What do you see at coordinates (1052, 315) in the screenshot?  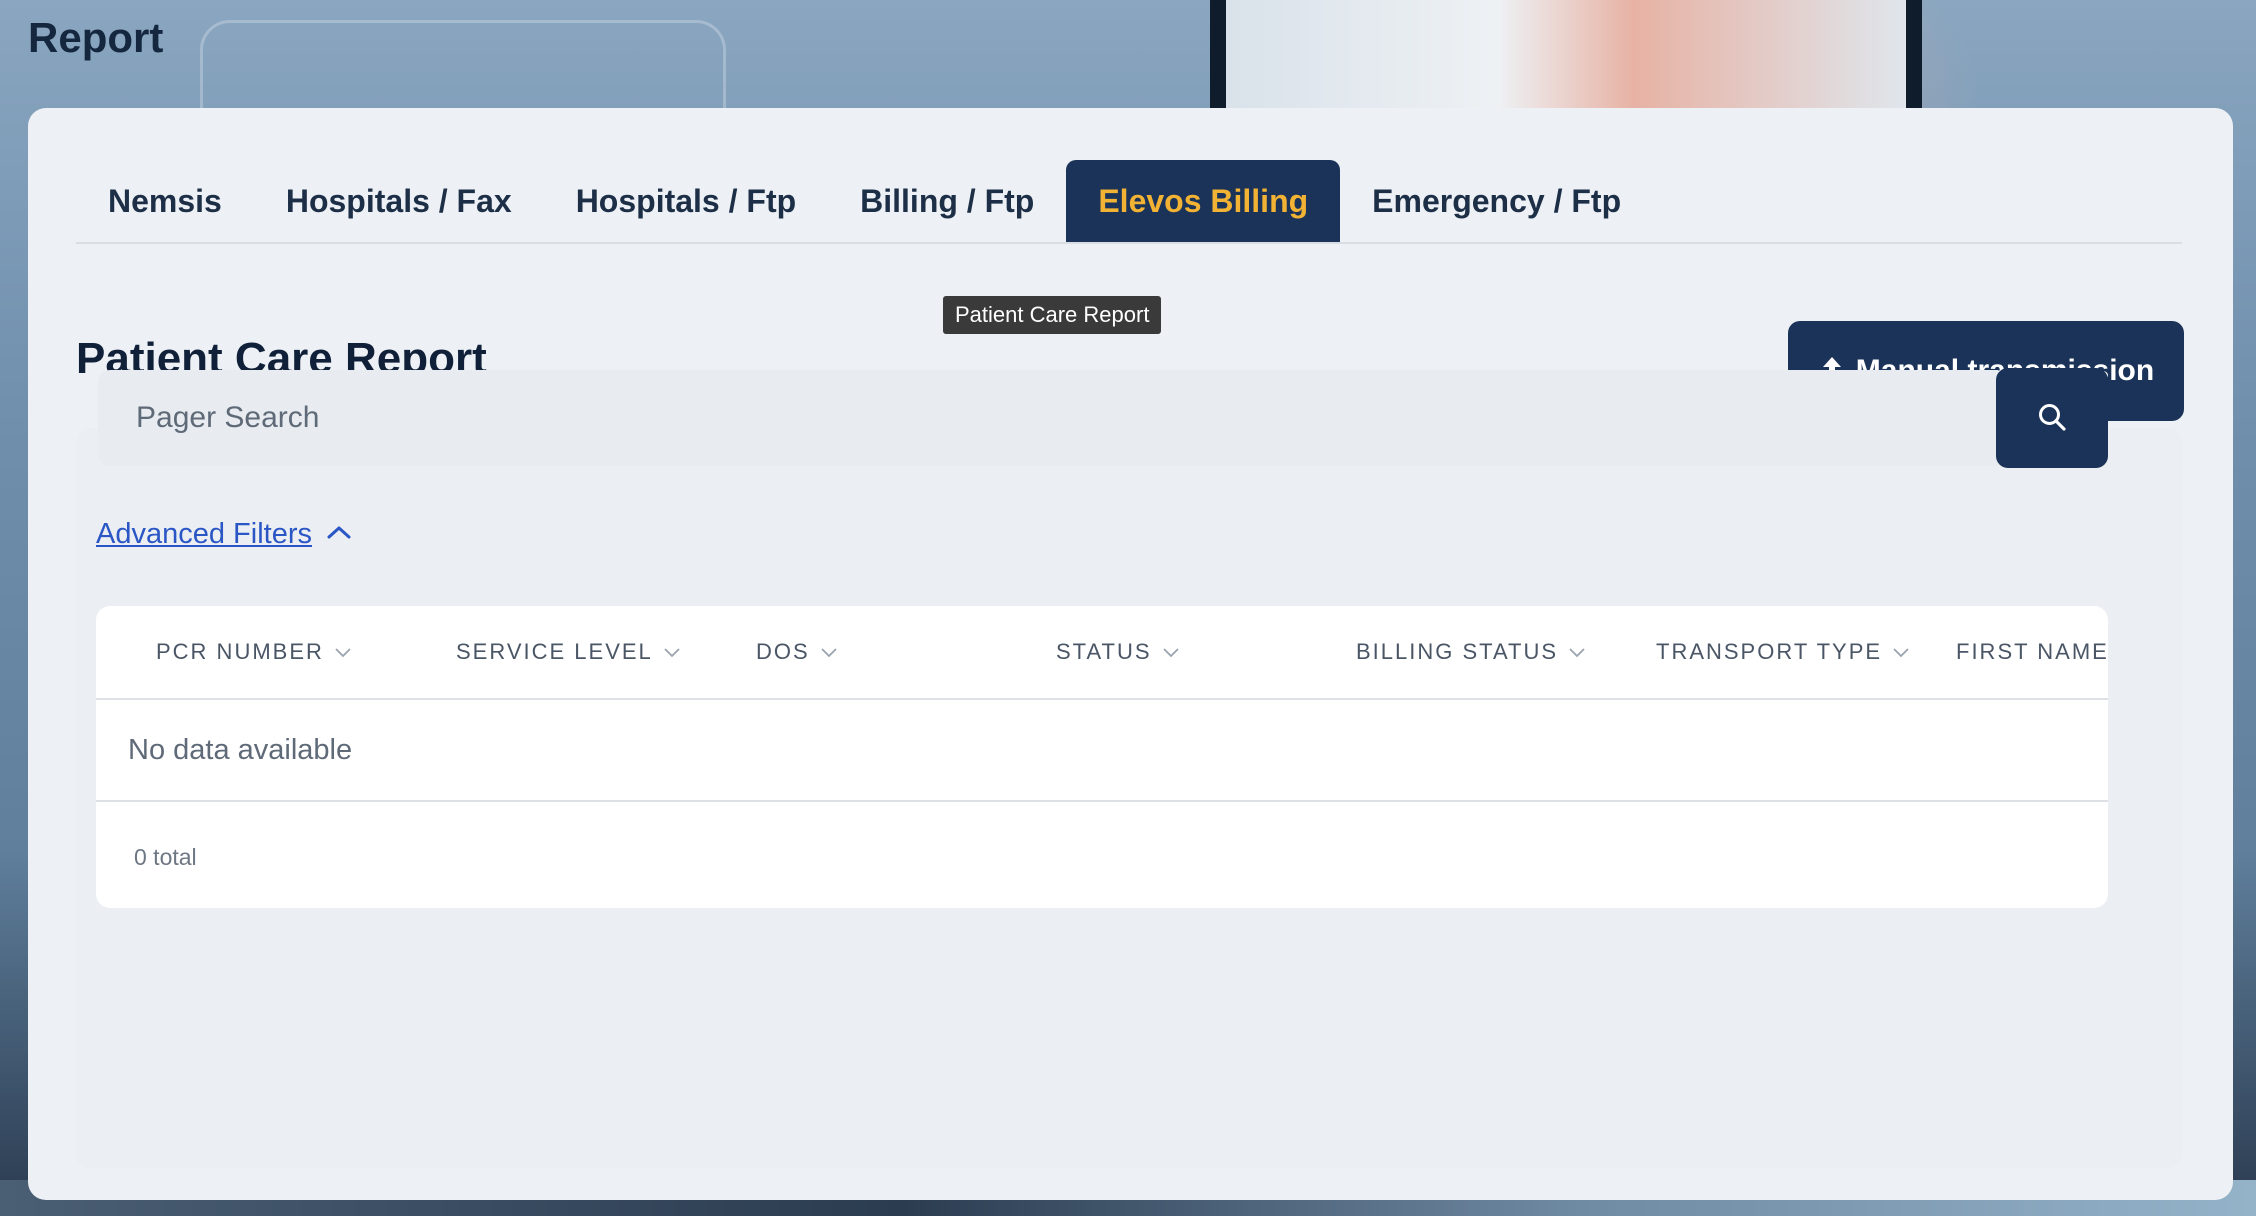 I see `tooltip: Patient Care Report` at bounding box center [1052, 315].